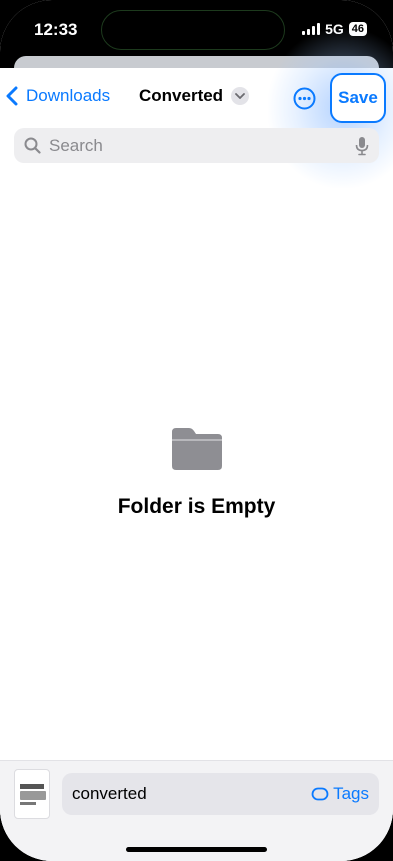 This screenshot has width=393, height=861. I want to click on home-indicator, so click(196, 849).